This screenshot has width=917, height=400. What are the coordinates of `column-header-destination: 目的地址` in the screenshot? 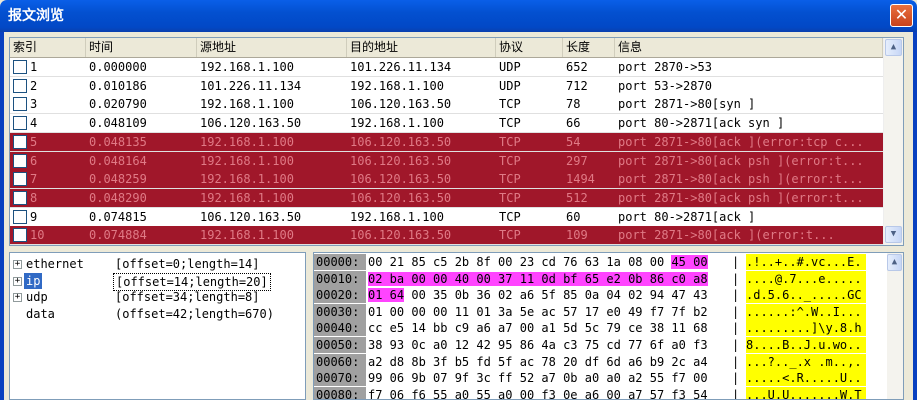 It's located at (421, 47).